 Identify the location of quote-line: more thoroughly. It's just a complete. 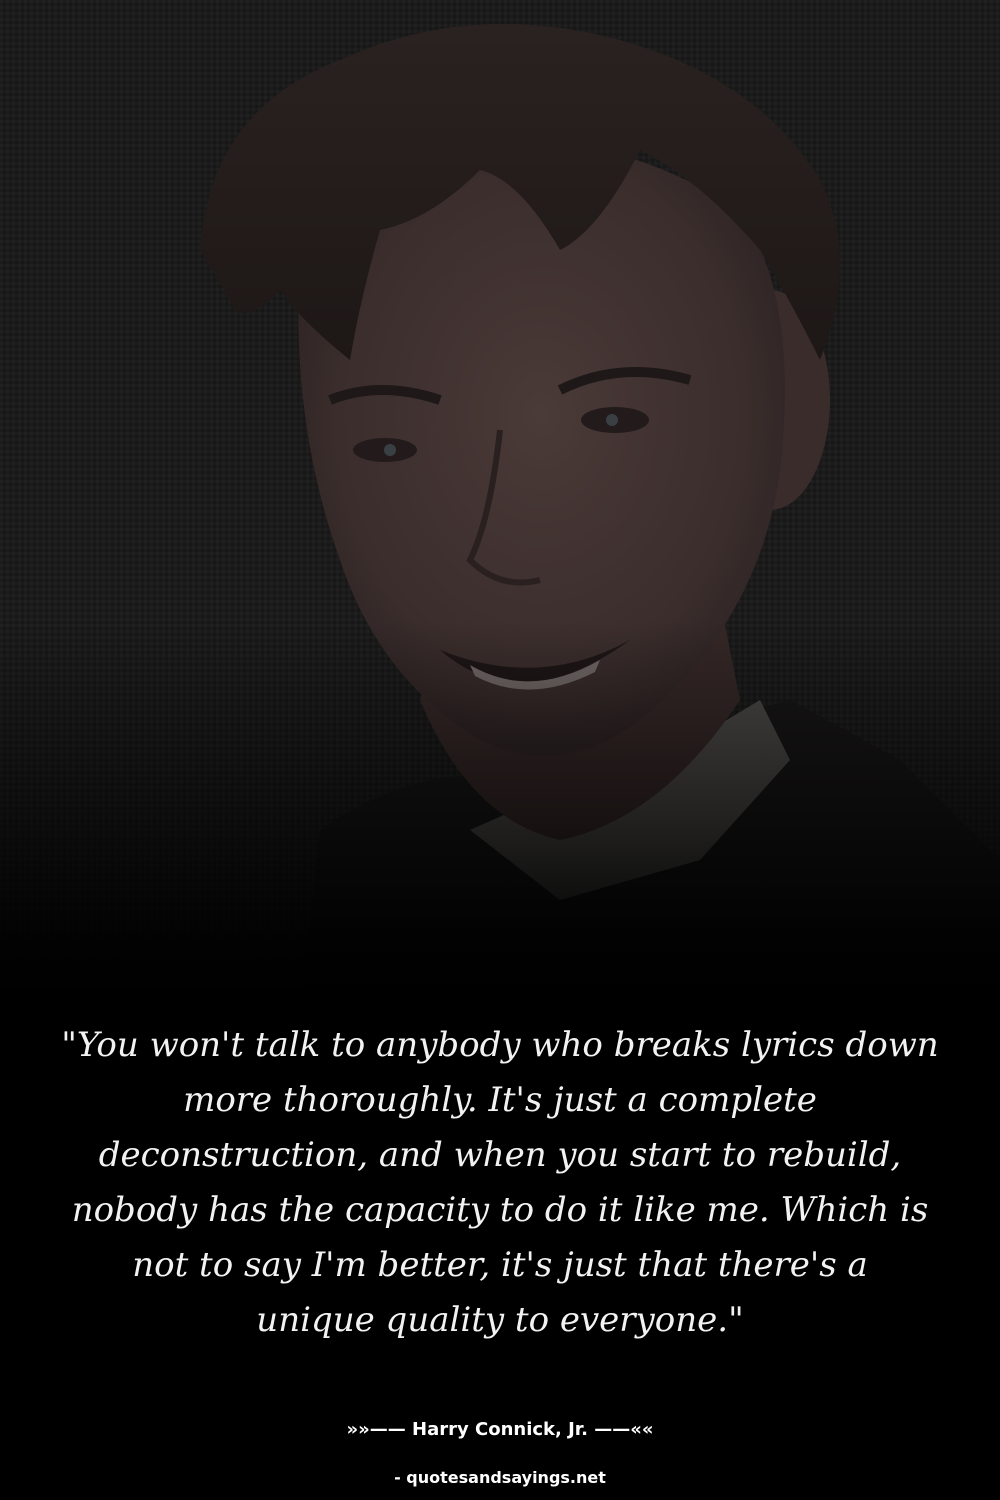
(500, 1100).